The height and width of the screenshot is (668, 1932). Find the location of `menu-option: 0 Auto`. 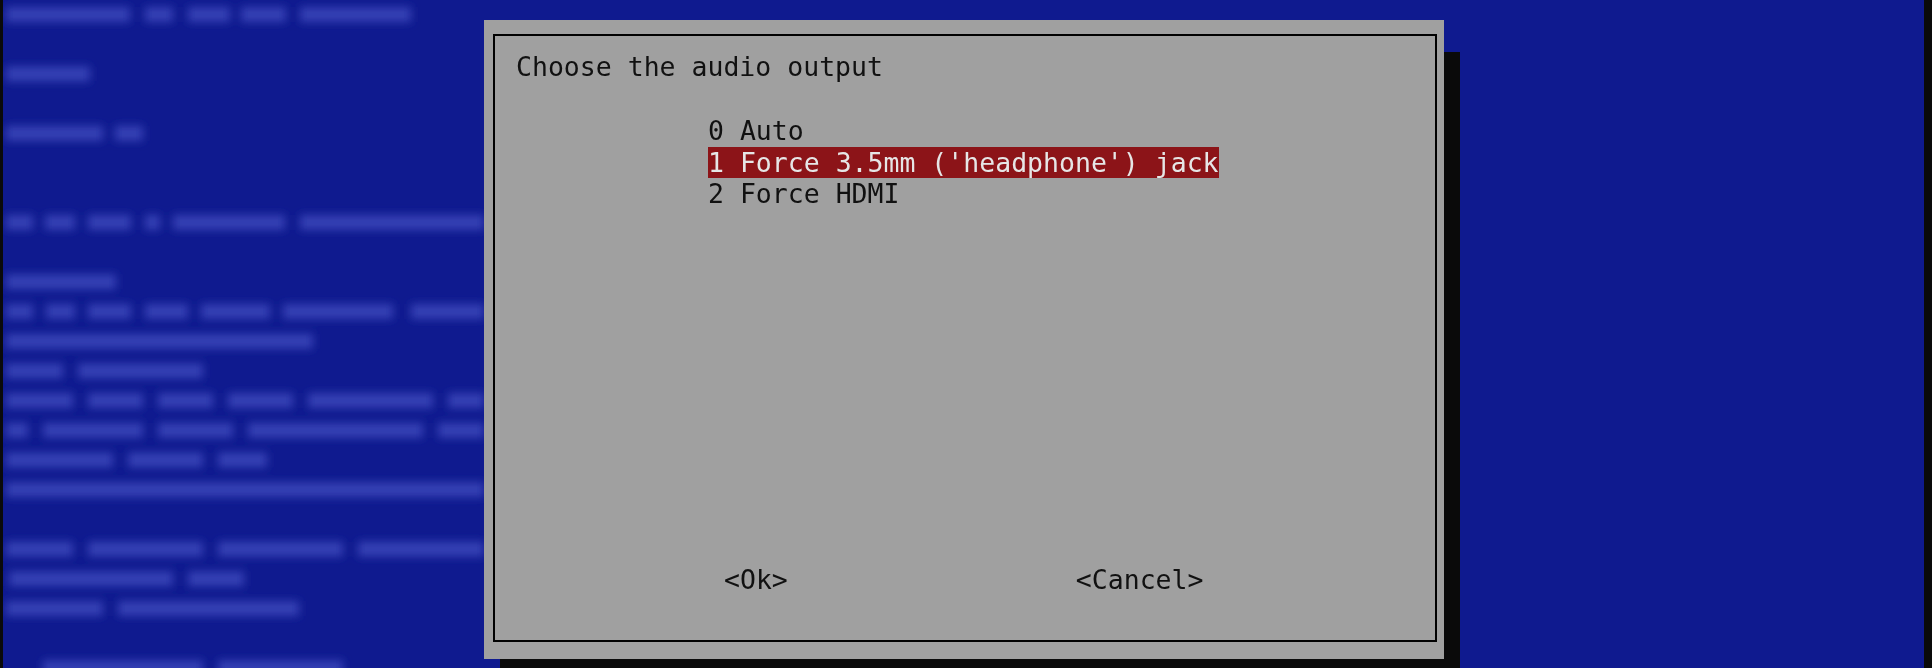

menu-option: 0 Auto is located at coordinates (756, 131).